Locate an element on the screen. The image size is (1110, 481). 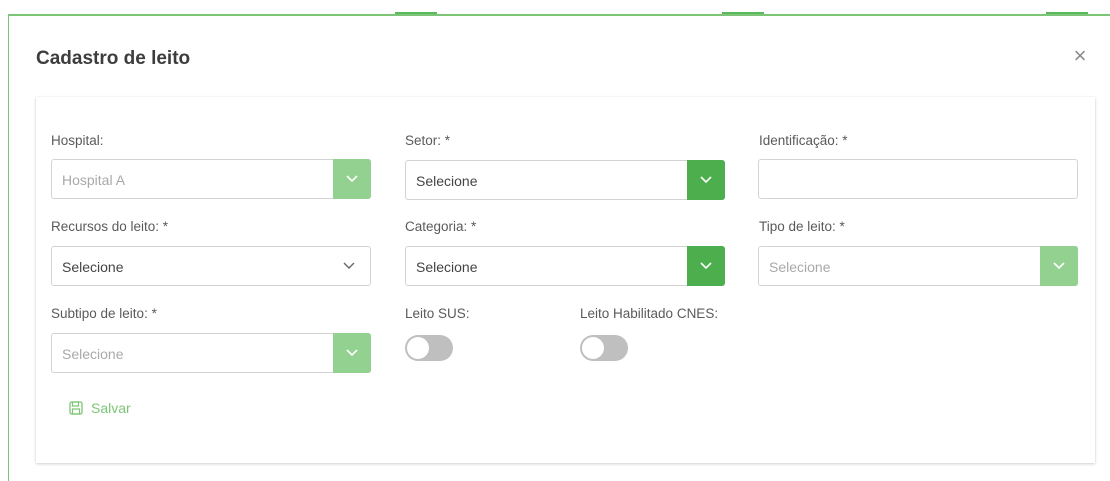
tipo-value: Selecione is located at coordinates (800, 267).